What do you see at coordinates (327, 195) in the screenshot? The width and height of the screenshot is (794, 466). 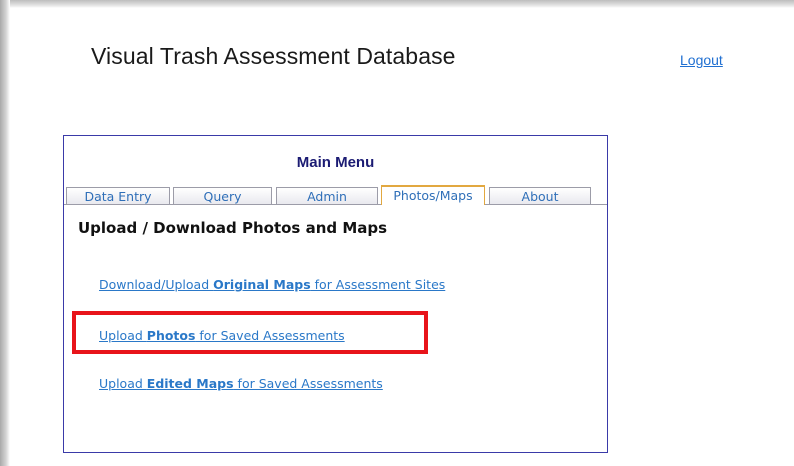 I see `tab-admin: Admin` at bounding box center [327, 195].